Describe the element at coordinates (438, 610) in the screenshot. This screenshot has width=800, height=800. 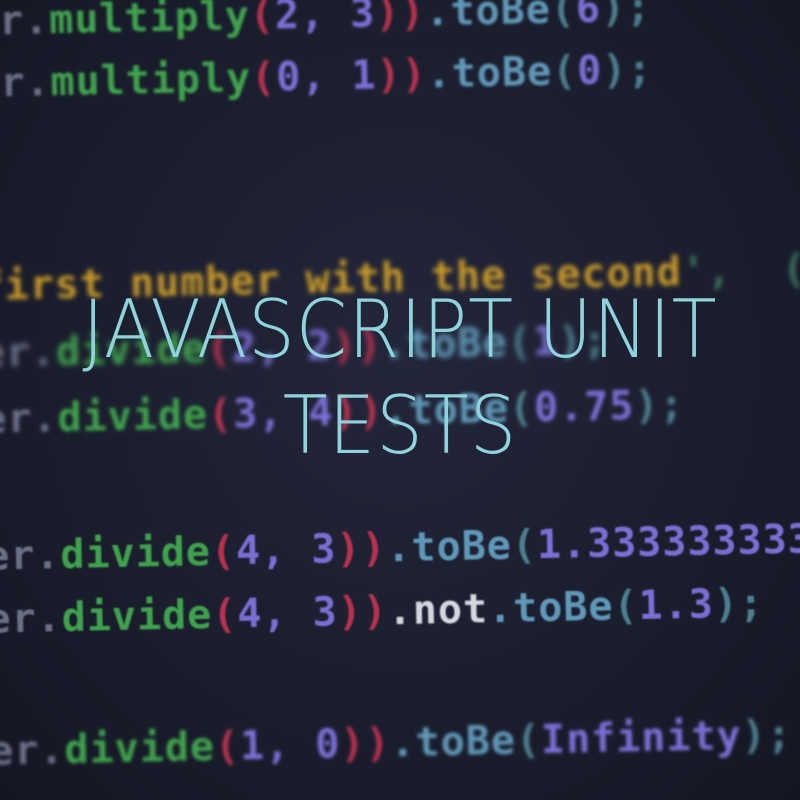
I see `code-token: .not` at that location.